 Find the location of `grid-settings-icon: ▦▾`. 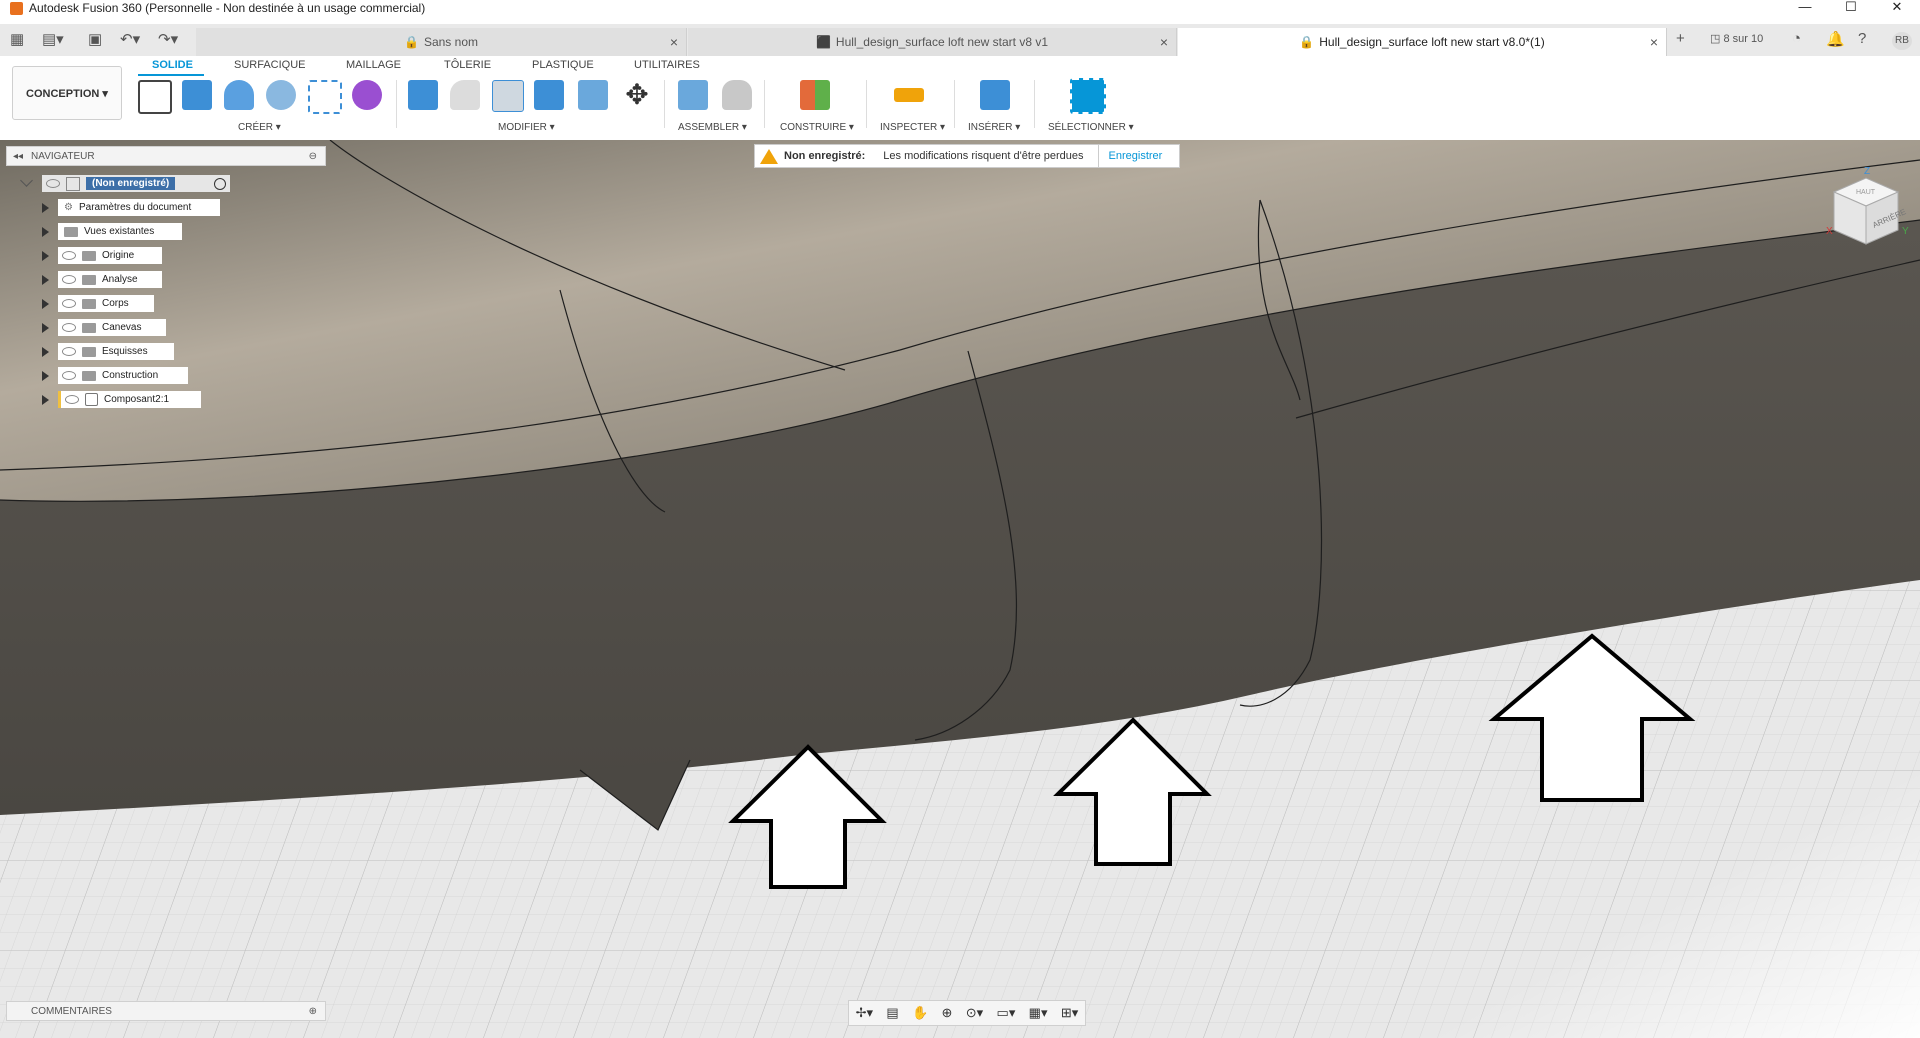

grid-settings-icon: ▦▾ is located at coordinates (1038, 1013).